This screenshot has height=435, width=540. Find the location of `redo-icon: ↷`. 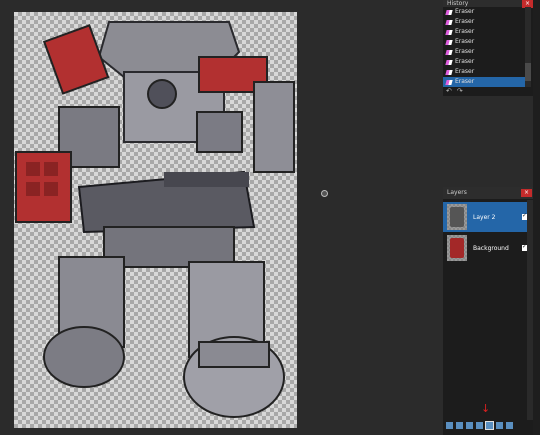

redo-icon: ↷ is located at coordinates (460, 91).